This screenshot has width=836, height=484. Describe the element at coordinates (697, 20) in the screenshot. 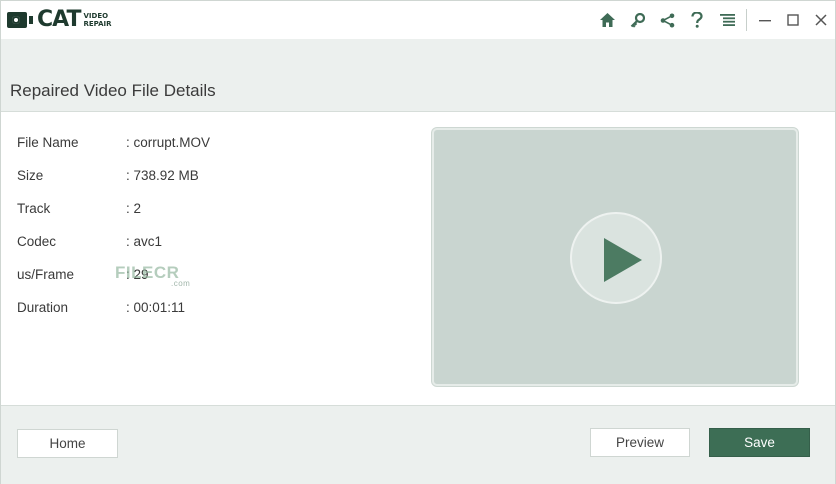

I see `help-icon` at that location.